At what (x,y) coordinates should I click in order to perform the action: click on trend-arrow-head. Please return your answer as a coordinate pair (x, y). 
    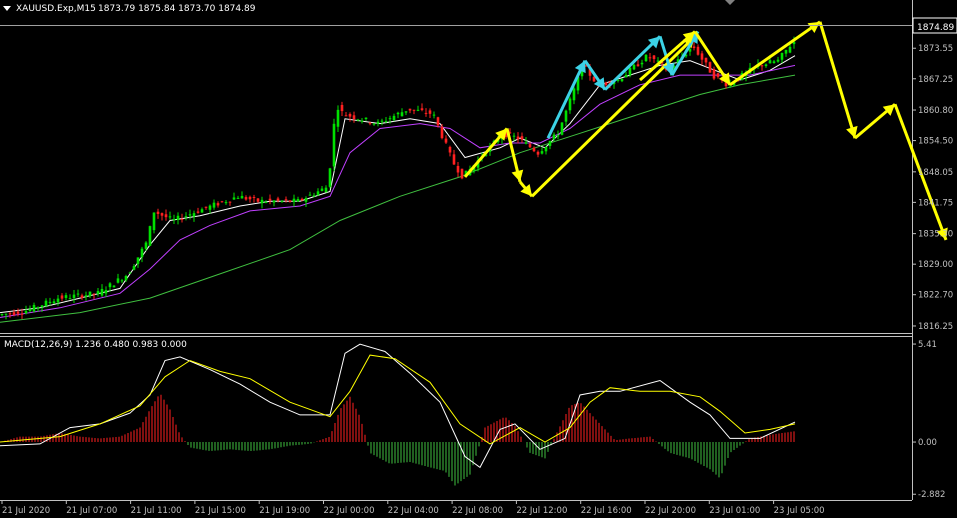
    Looking at the image, I should click on (517, 175).